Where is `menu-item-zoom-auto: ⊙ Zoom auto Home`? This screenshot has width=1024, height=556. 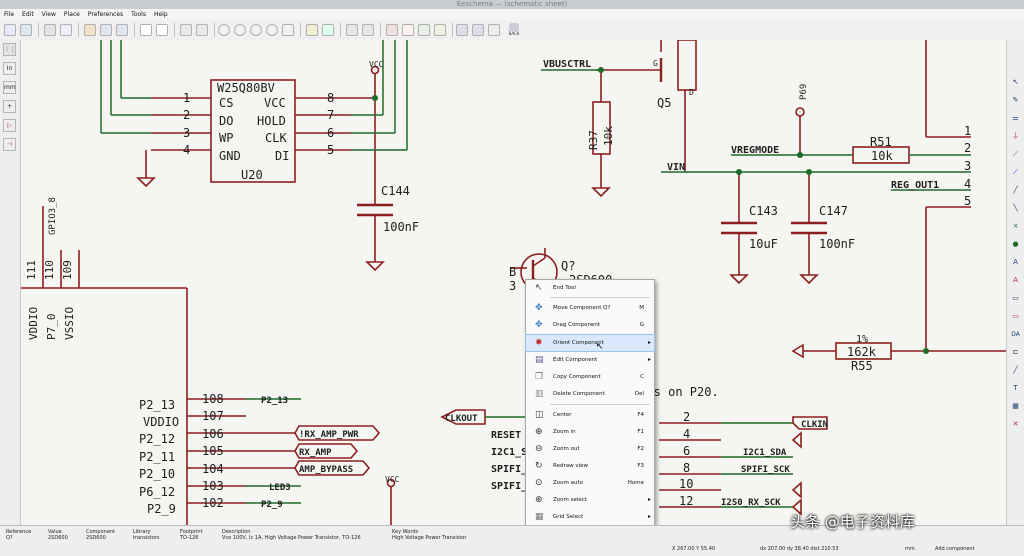 menu-item-zoom-auto: ⊙ Zoom auto Home is located at coordinates (590, 483).